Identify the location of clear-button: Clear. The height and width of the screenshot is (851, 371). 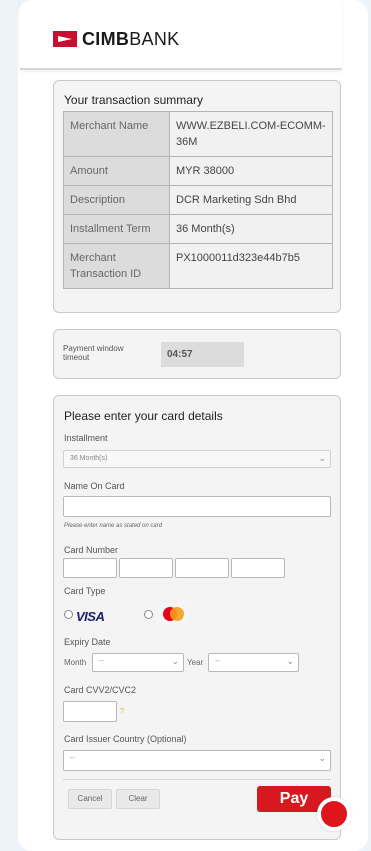
(138, 799).